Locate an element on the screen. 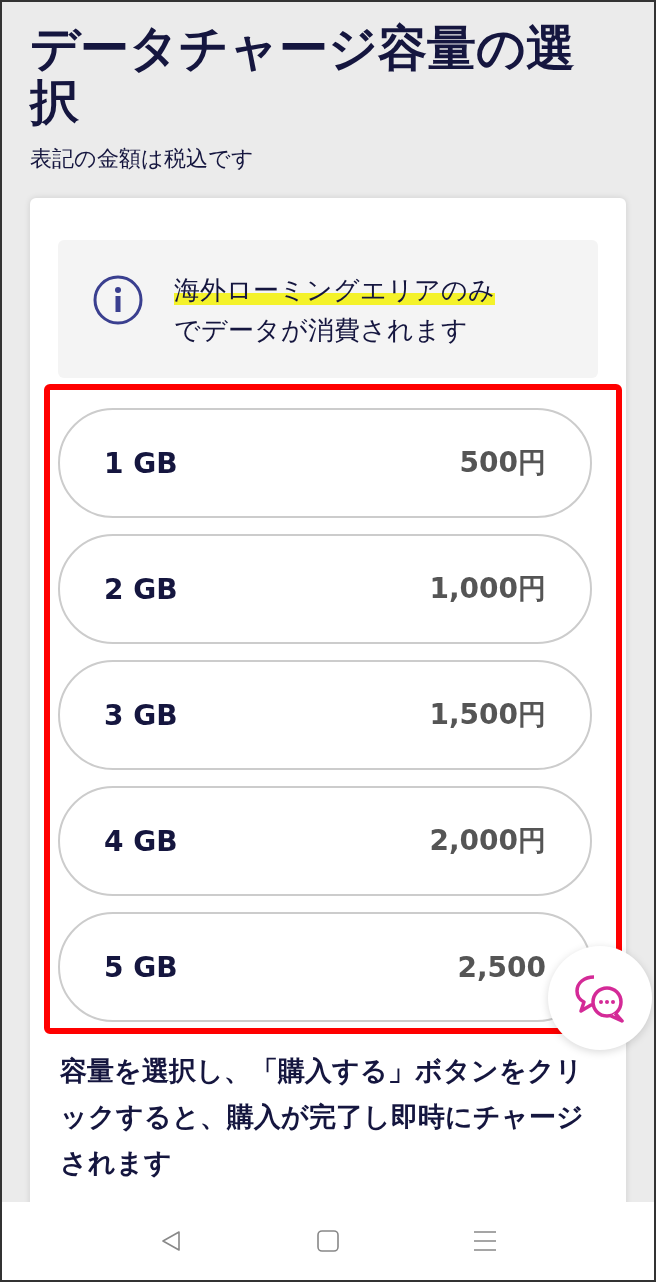 This screenshot has width=656, height=1282. capacity-option: 1 GB 500円 is located at coordinates (325, 463).